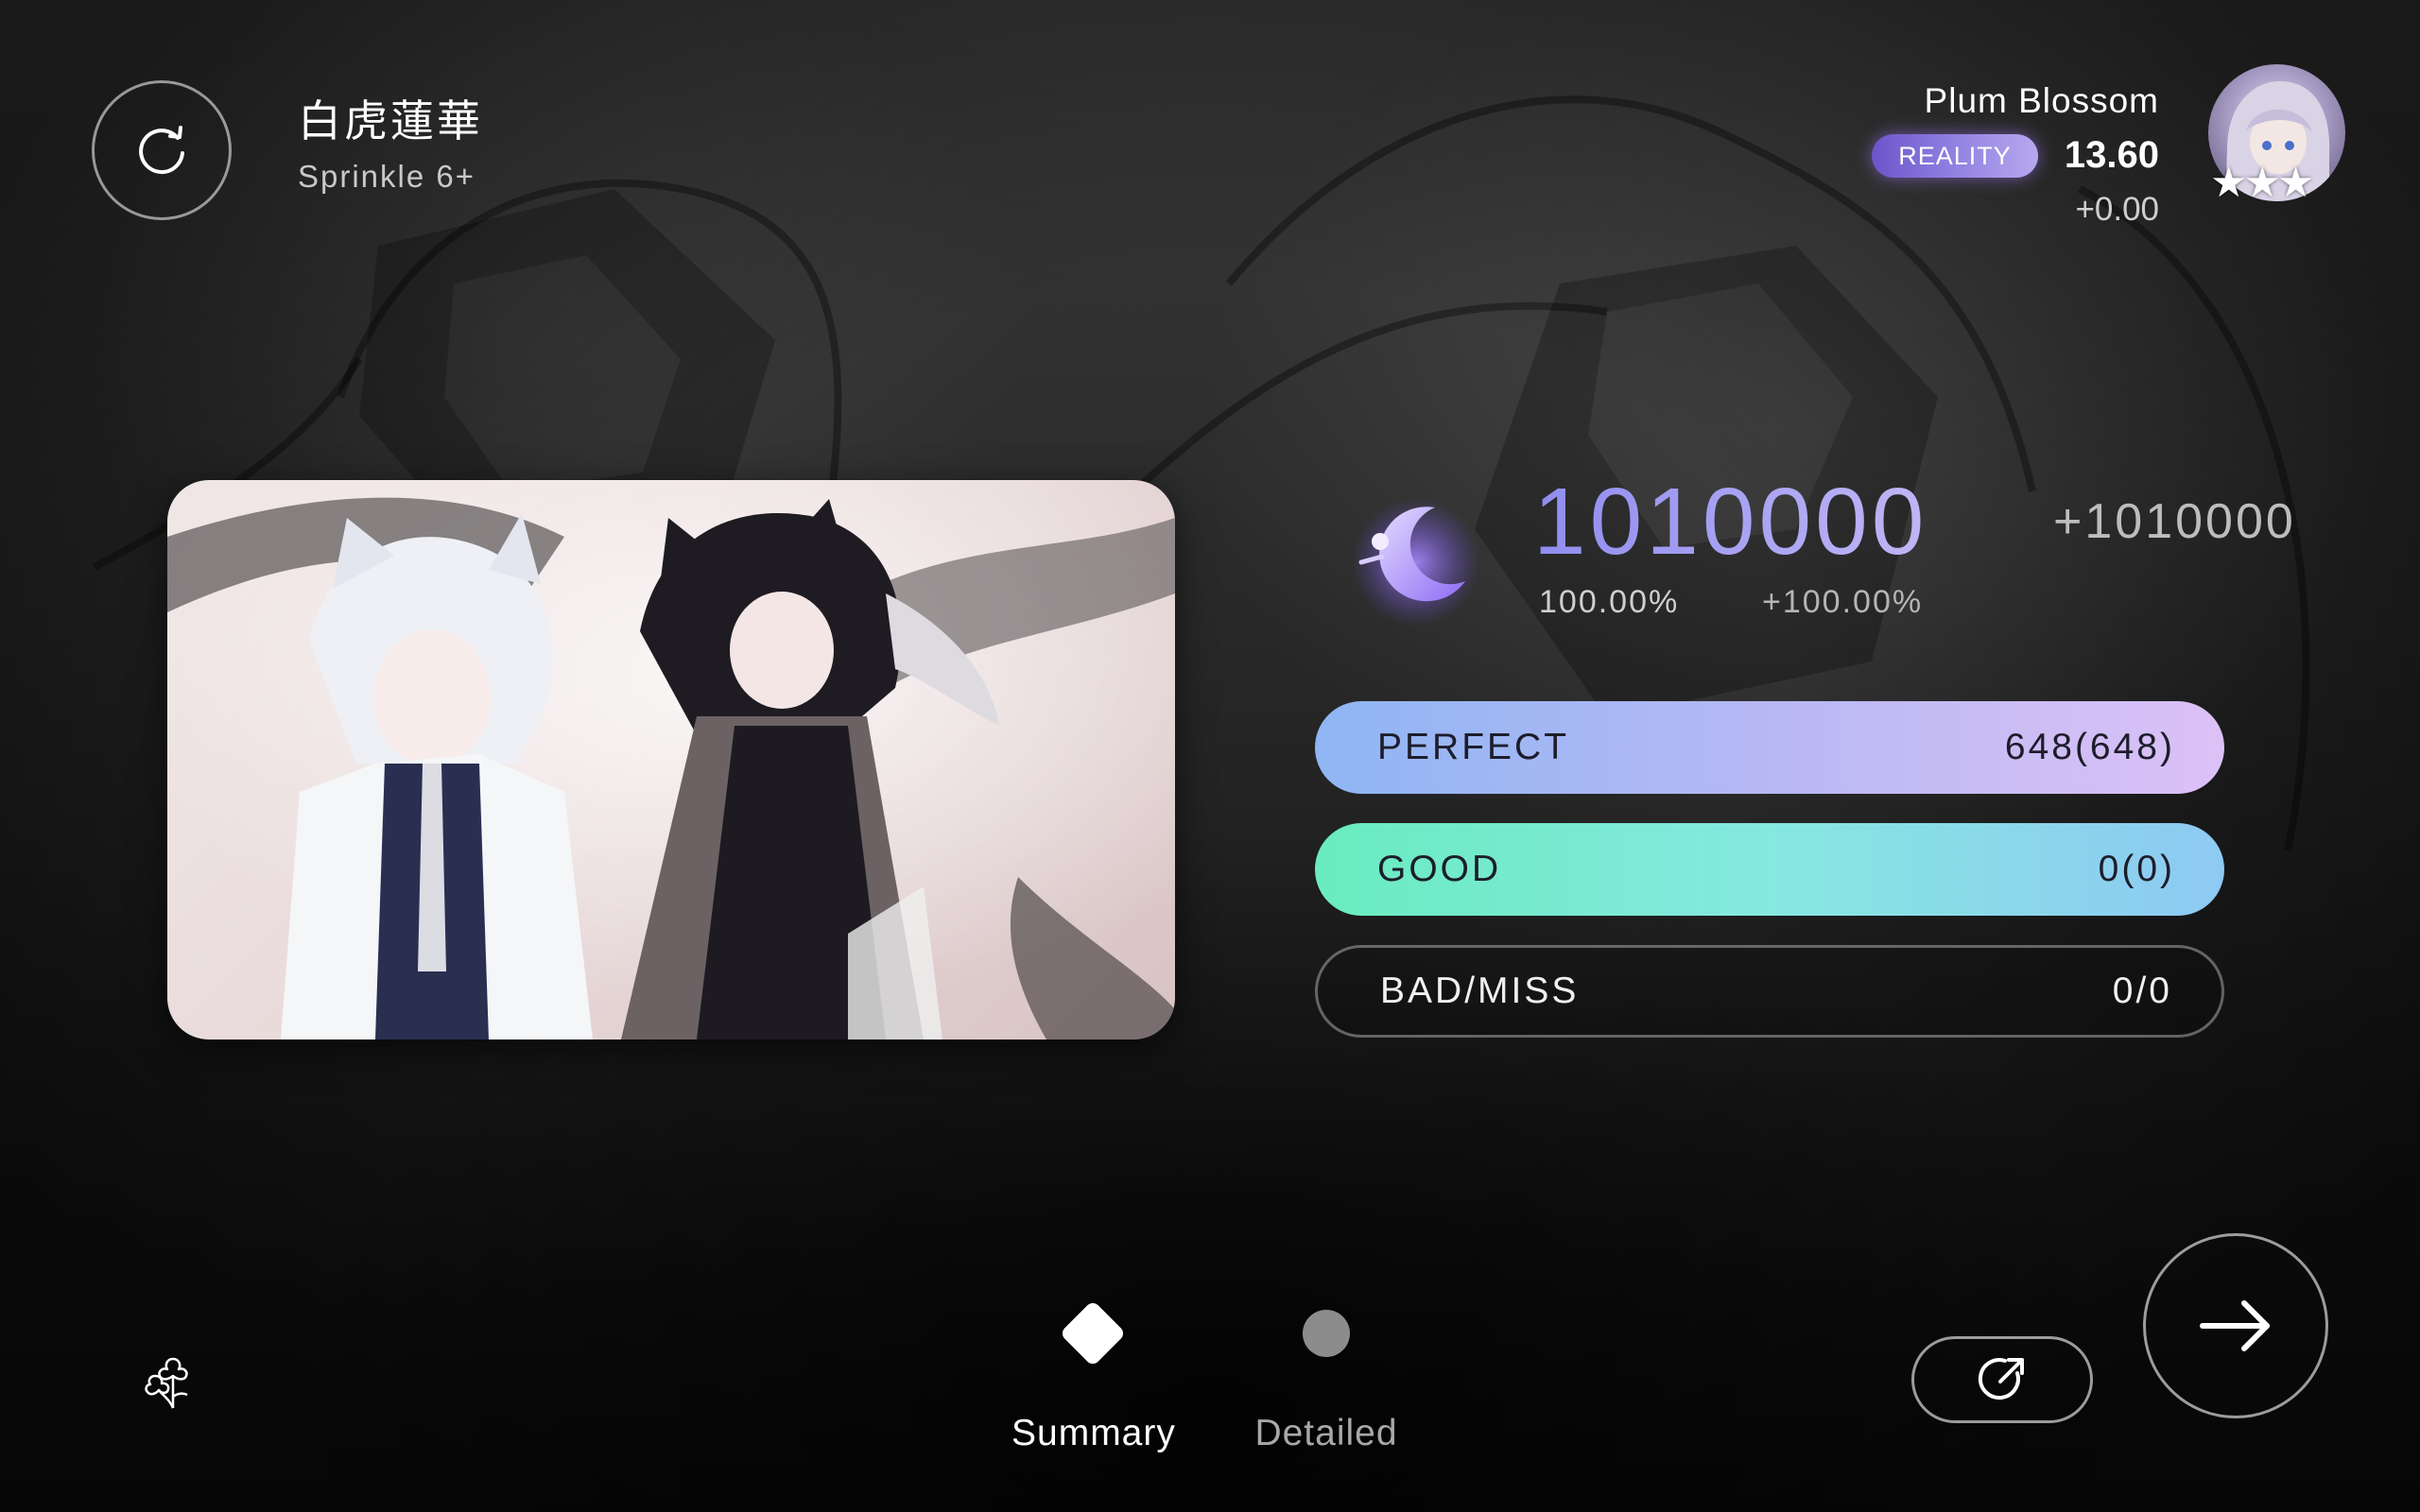  I want to click on tab-summary: Summary, so click(1093, 1433).